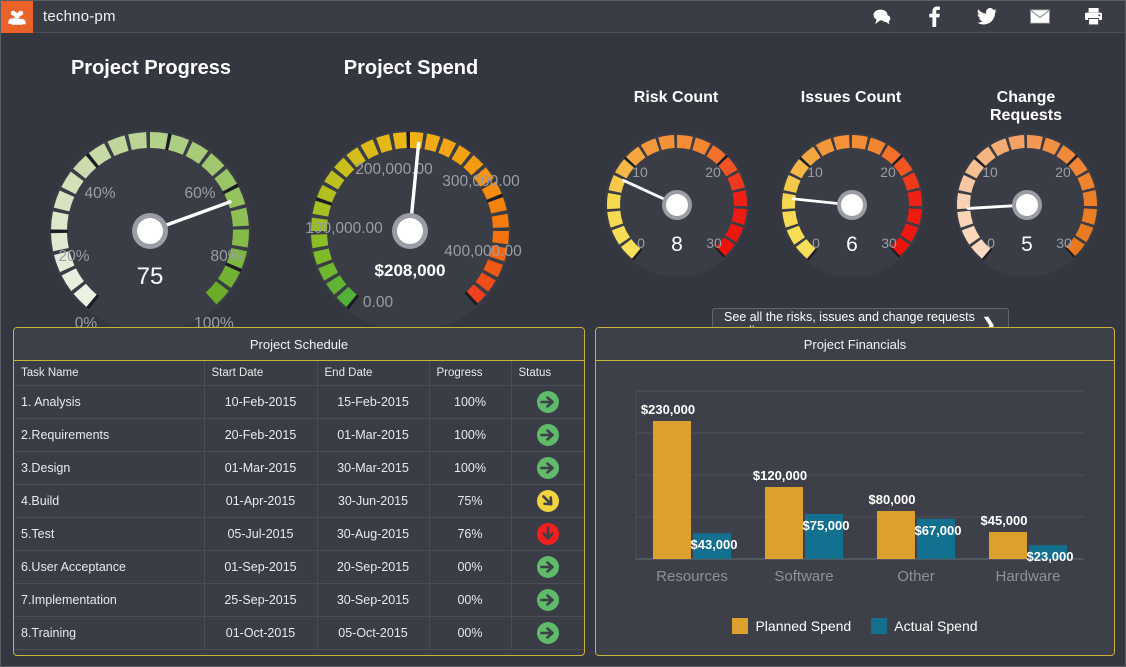 This screenshot has width=1126, height=667. I want to click on table-row: 2.Requirements 20-Feb-2015 01-Mar-2015 100%, so click(299, 435).